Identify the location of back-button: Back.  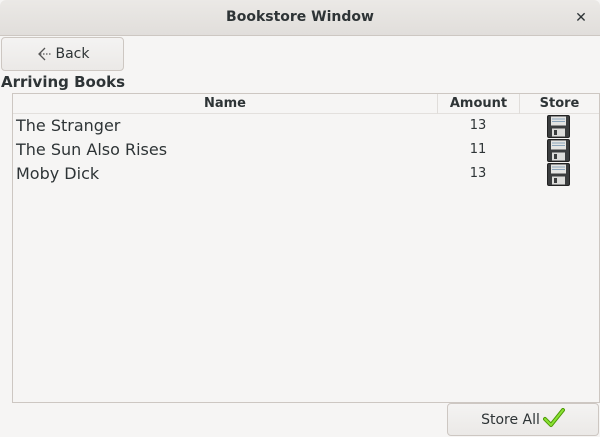
(62, 54).